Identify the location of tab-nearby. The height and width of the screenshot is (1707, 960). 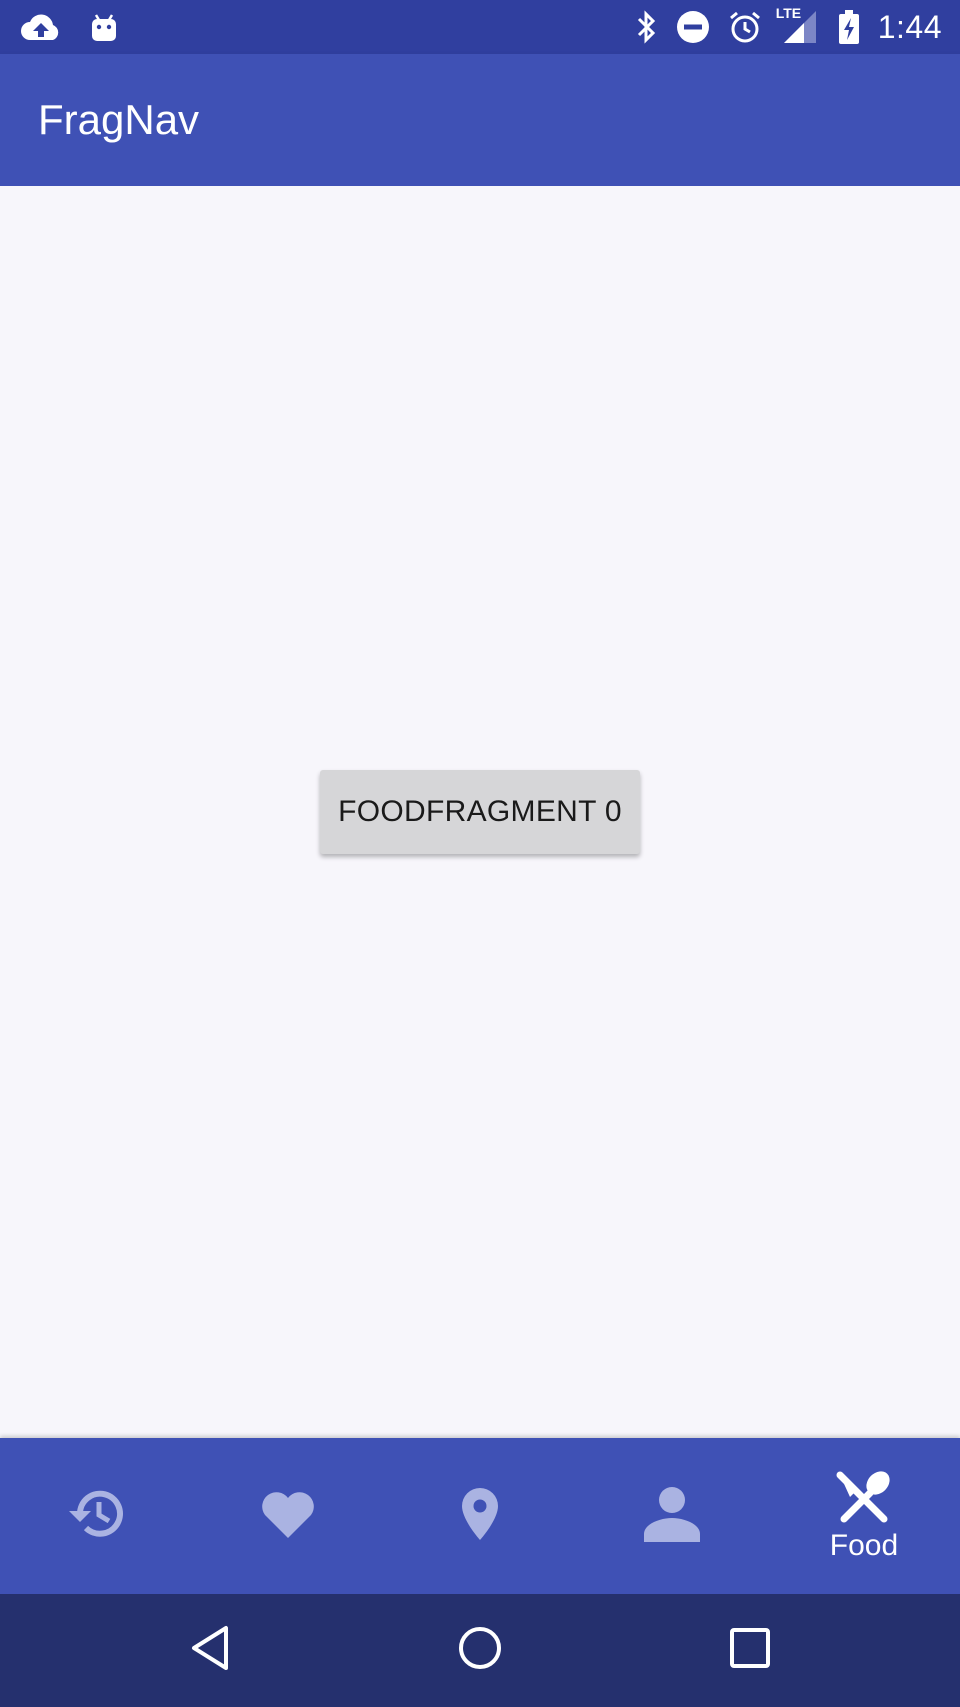
(480, 1516).